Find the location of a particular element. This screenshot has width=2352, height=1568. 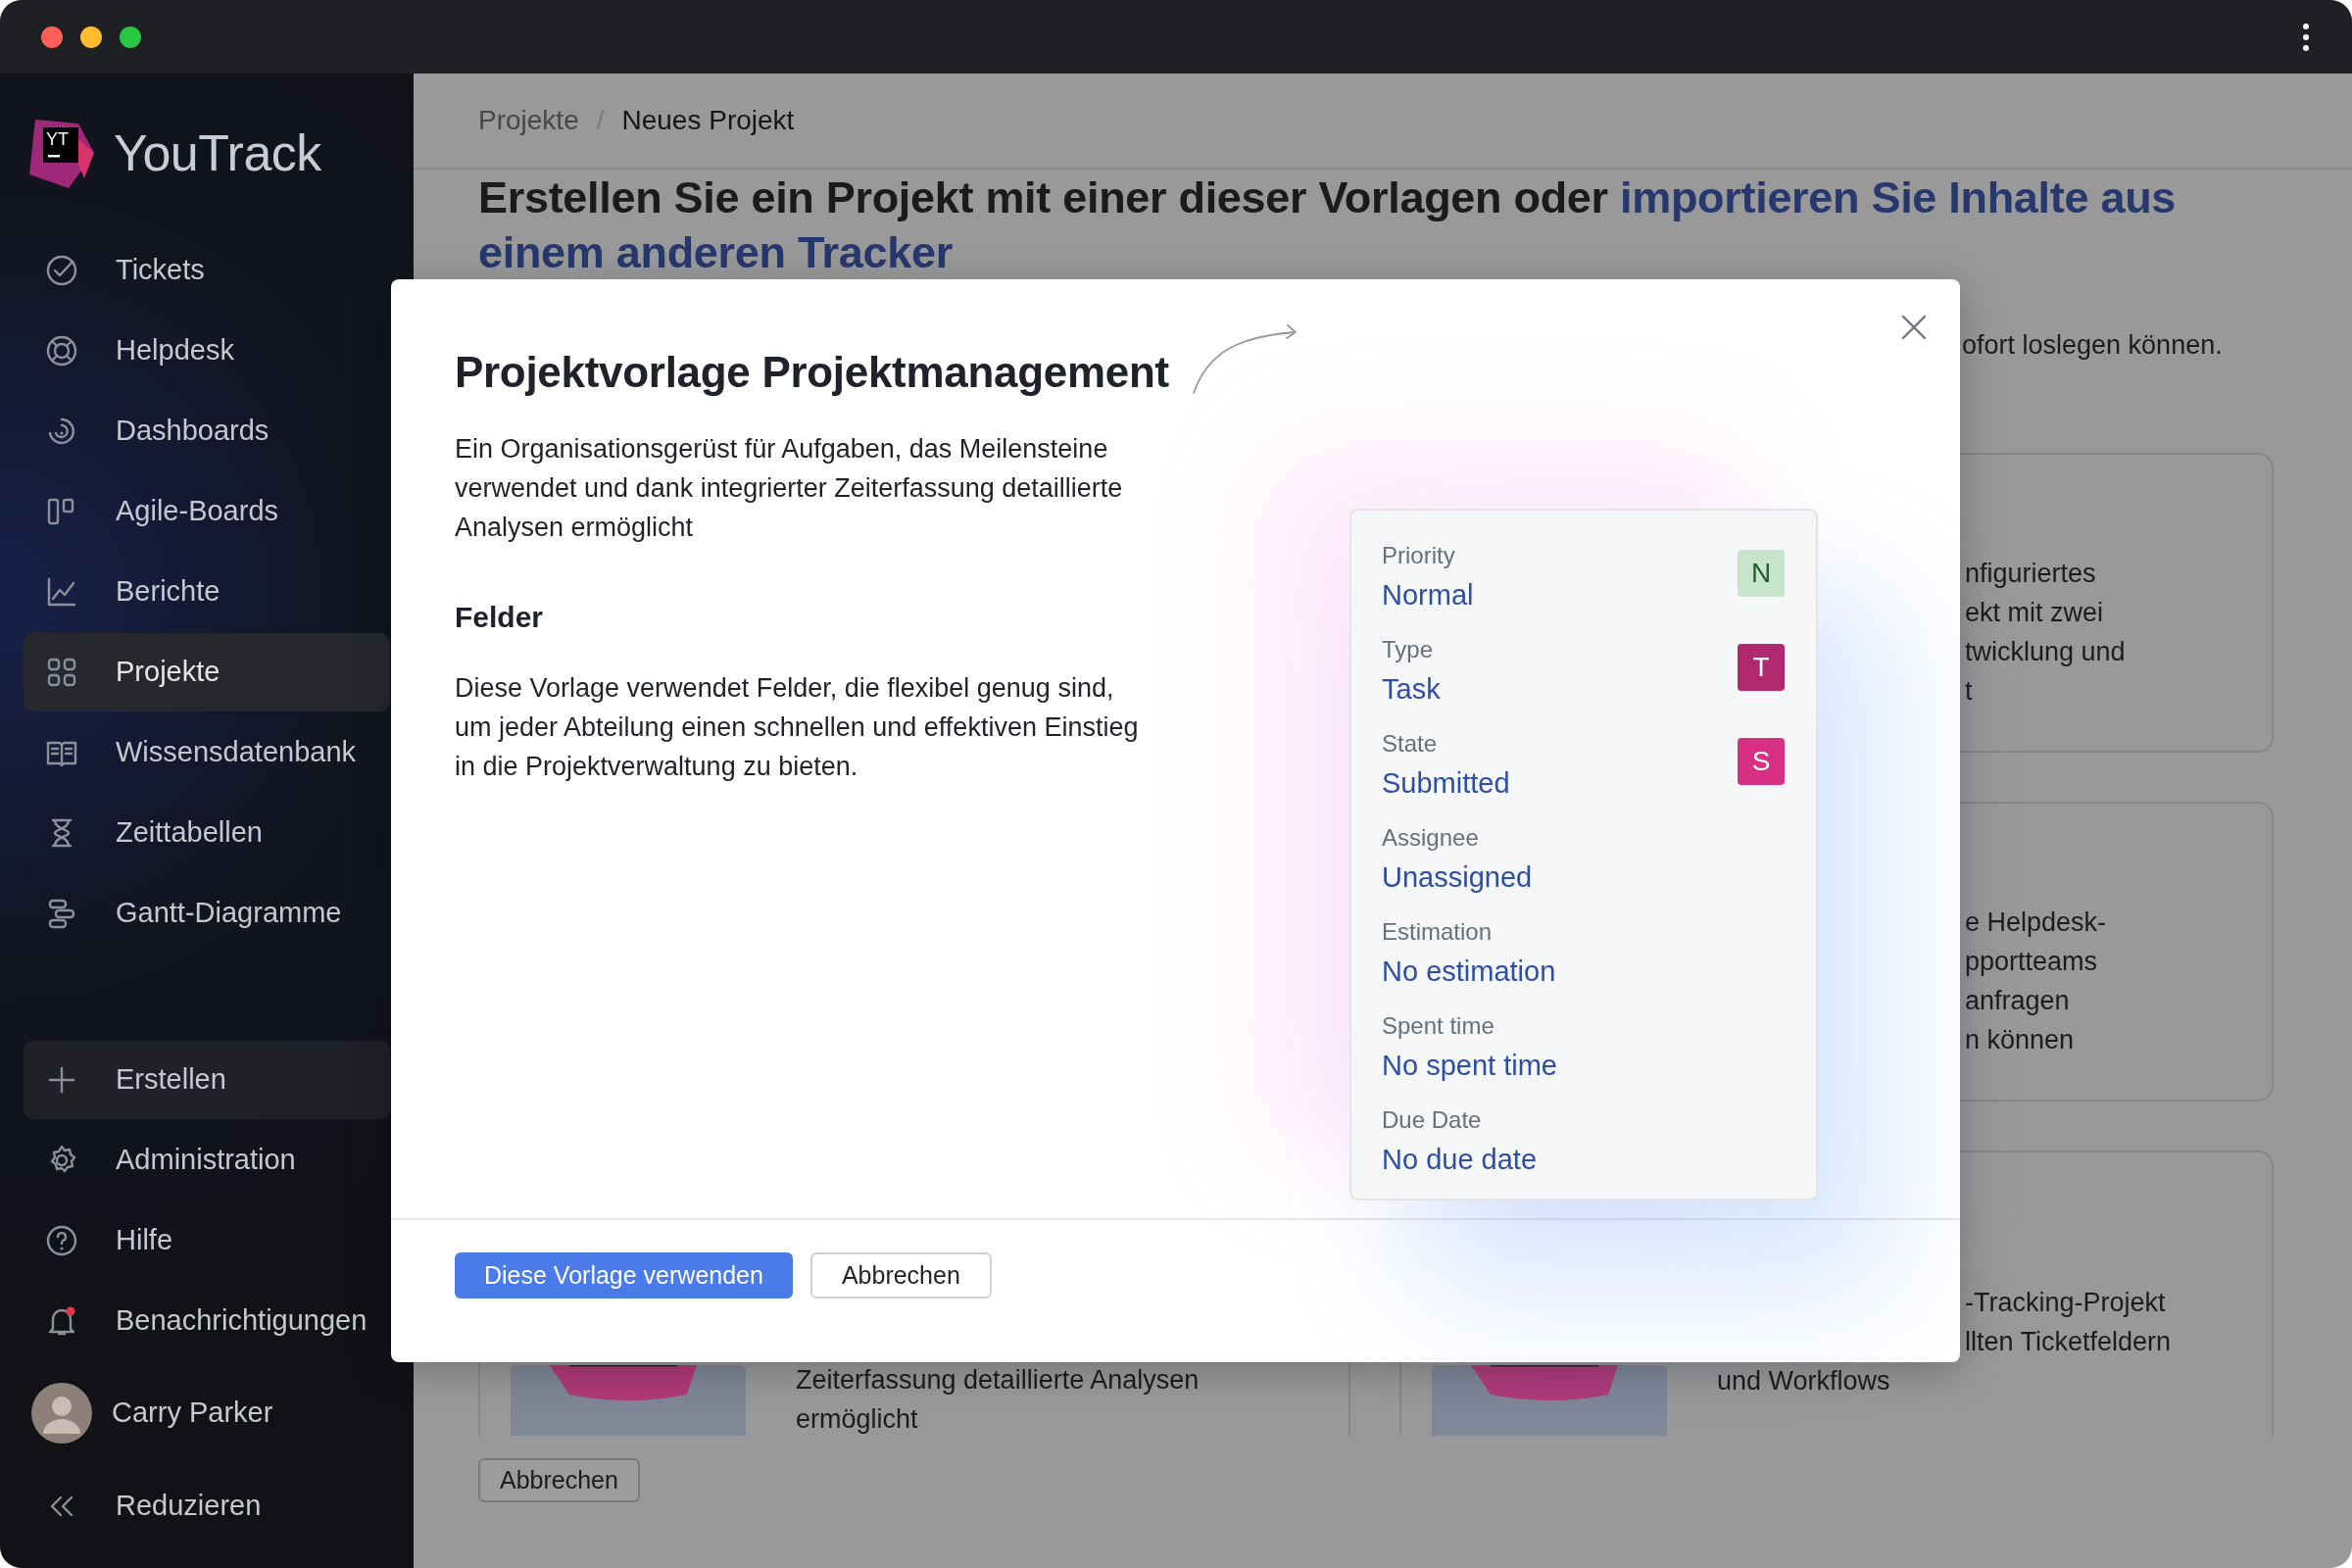

field-value: Submitted is located at coordinates (1446, 783).